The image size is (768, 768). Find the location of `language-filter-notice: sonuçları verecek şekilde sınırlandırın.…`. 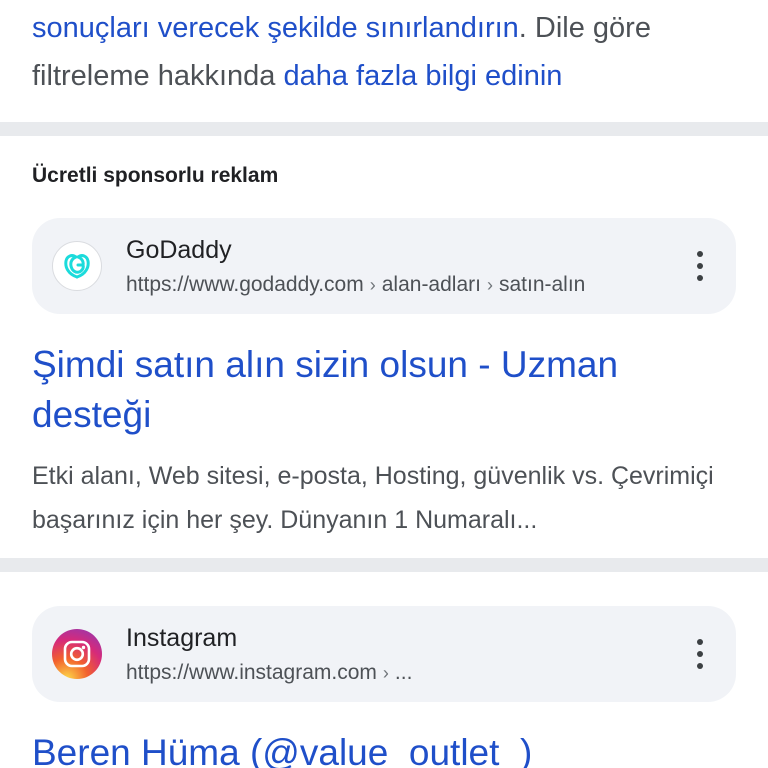

language-filter-notice: sonuçları verecek şekilde sınırlandırın.… is located at coordinates (387, 52).